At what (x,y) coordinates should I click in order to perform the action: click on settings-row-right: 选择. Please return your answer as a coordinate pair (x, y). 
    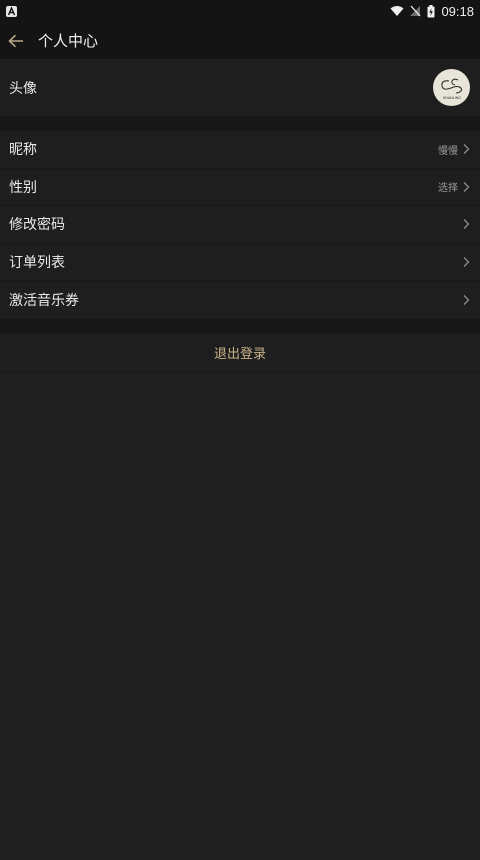
    Looking at the image, I should click on (454, 186).